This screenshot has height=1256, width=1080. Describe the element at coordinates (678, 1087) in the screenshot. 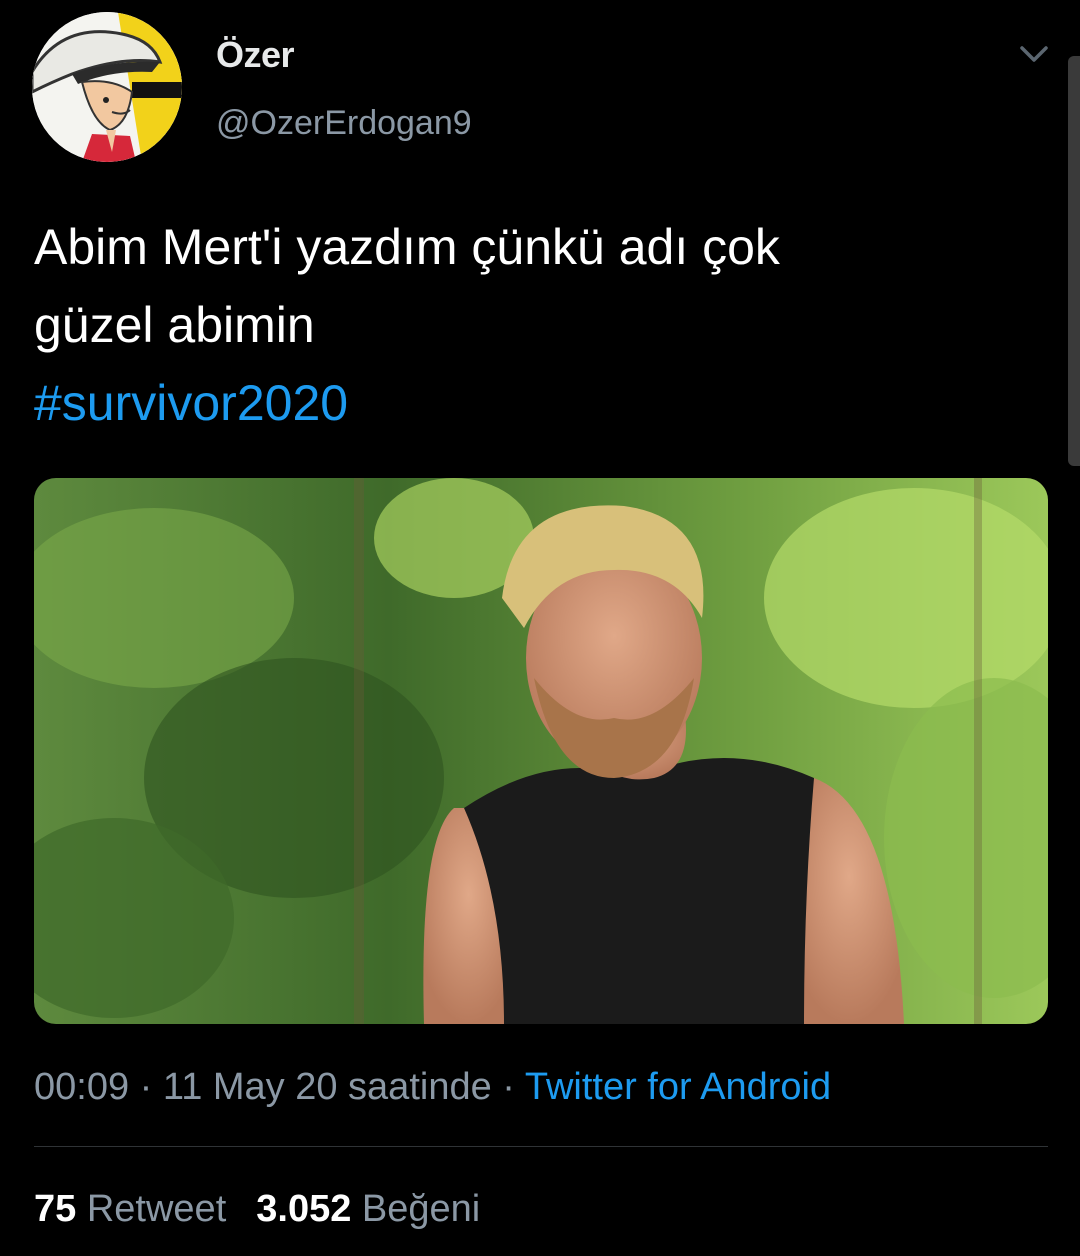

I see `tweet-source-link: Twitter for Android` at that location.